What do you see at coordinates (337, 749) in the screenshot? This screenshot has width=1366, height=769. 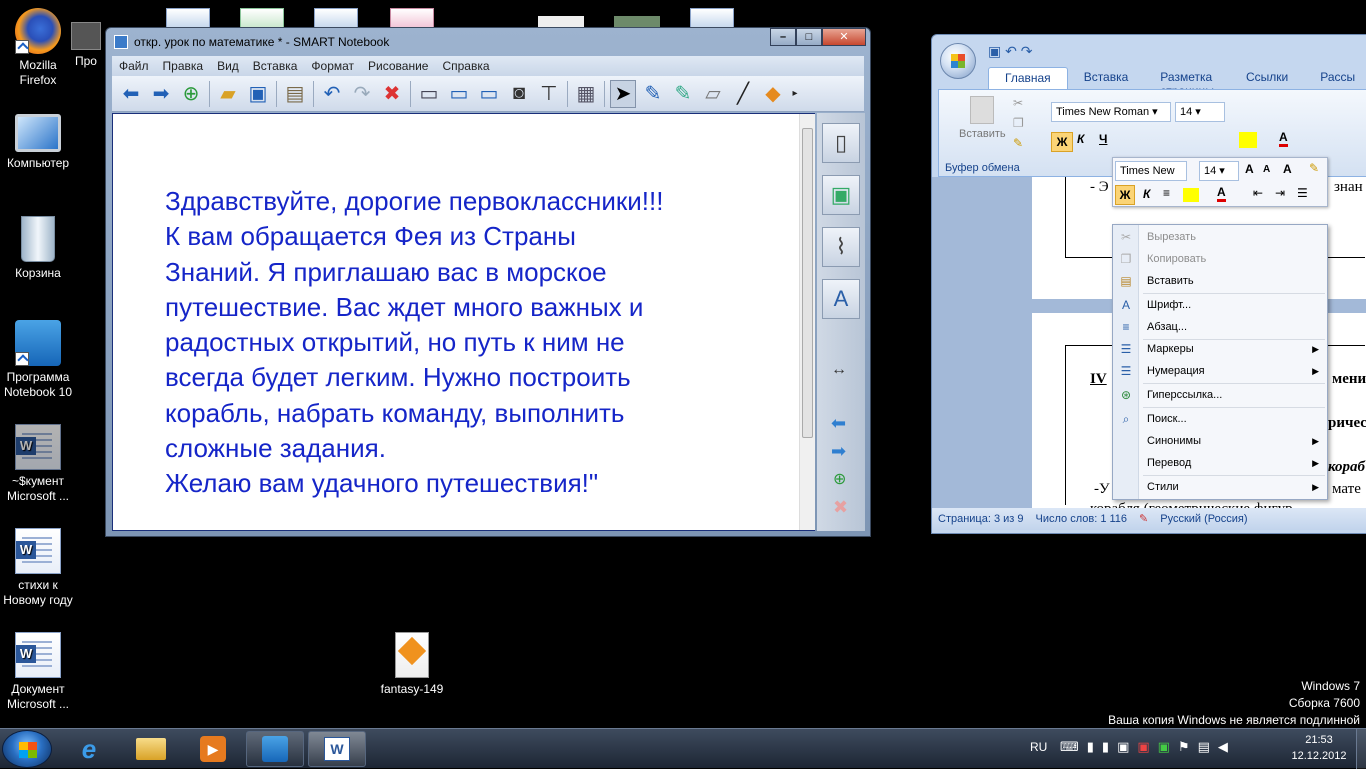 I see `taskbar-word-button: W` at bounding box center [337, 749].